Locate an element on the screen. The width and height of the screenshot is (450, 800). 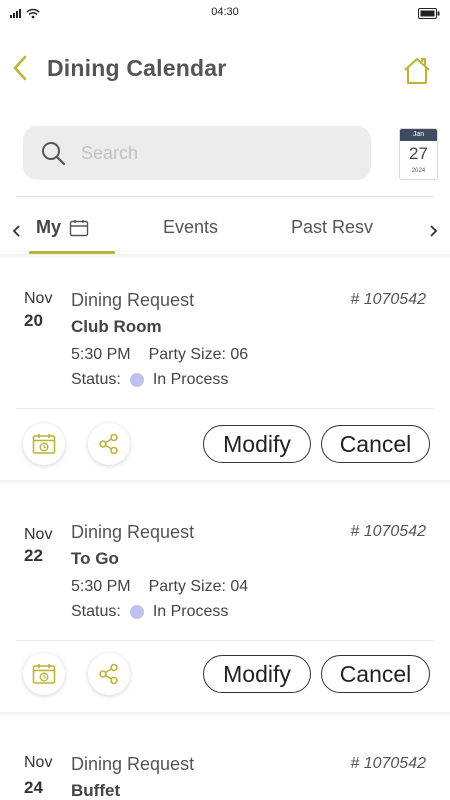
tab-my: My is located at coordinates (62, 227).